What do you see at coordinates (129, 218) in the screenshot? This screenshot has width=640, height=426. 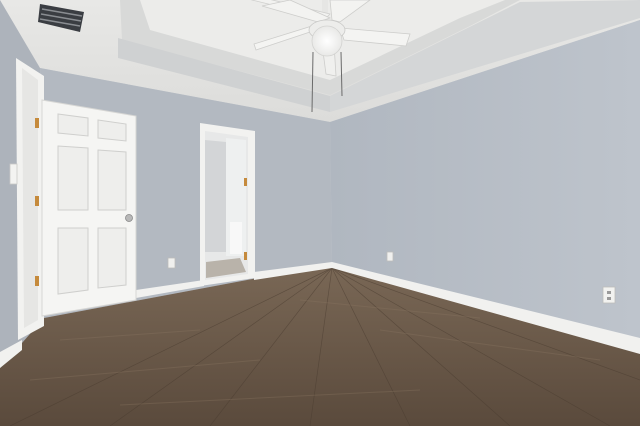 I see `door-knob-icon` at bounding box center [129, 218].